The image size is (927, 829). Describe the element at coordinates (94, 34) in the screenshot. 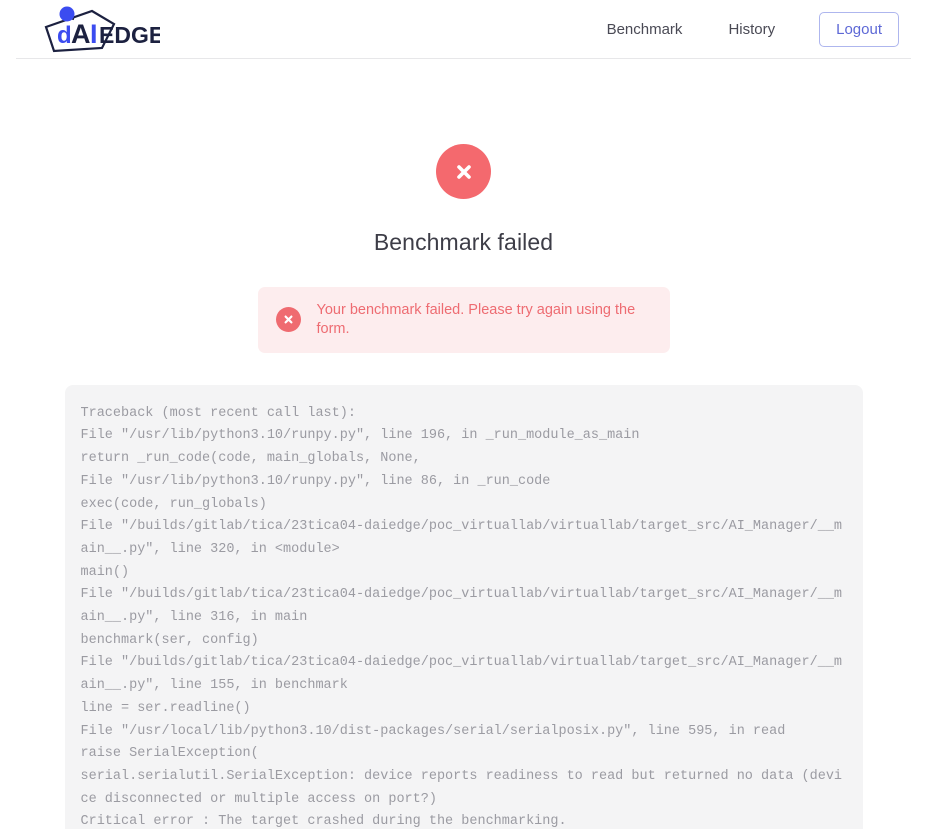

I see `svg-text: I` at that location.